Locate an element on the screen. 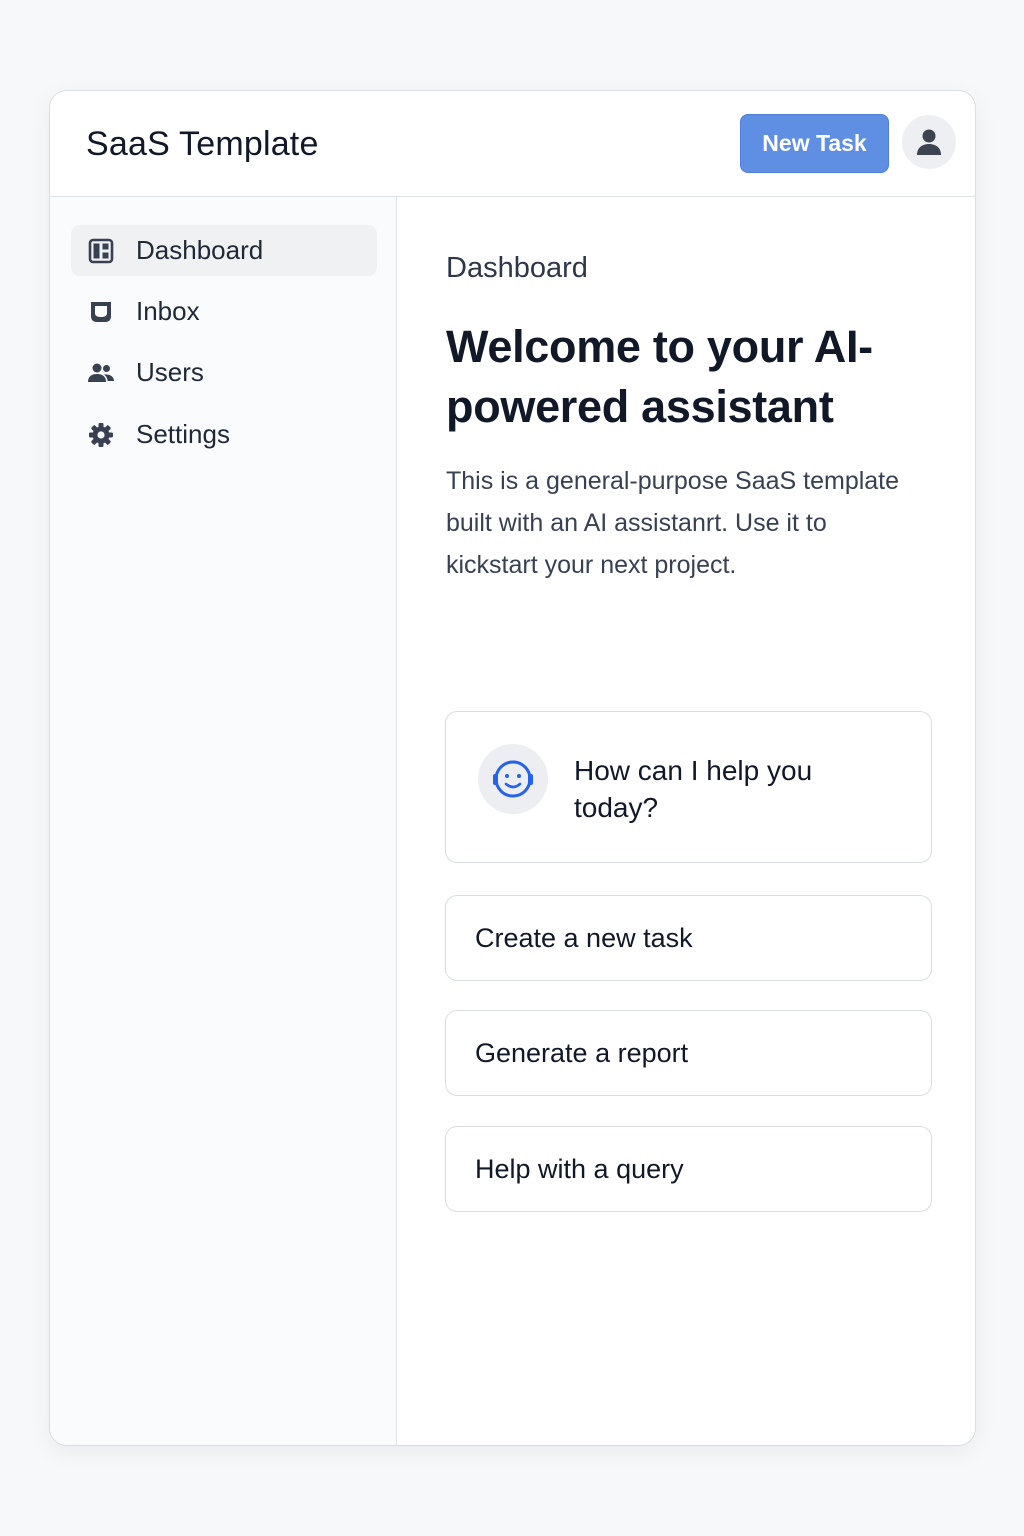 The width and height of the screenshot is (1024, 1536). sidebar-item-settings: Settings is located at coordinates (224, 434).